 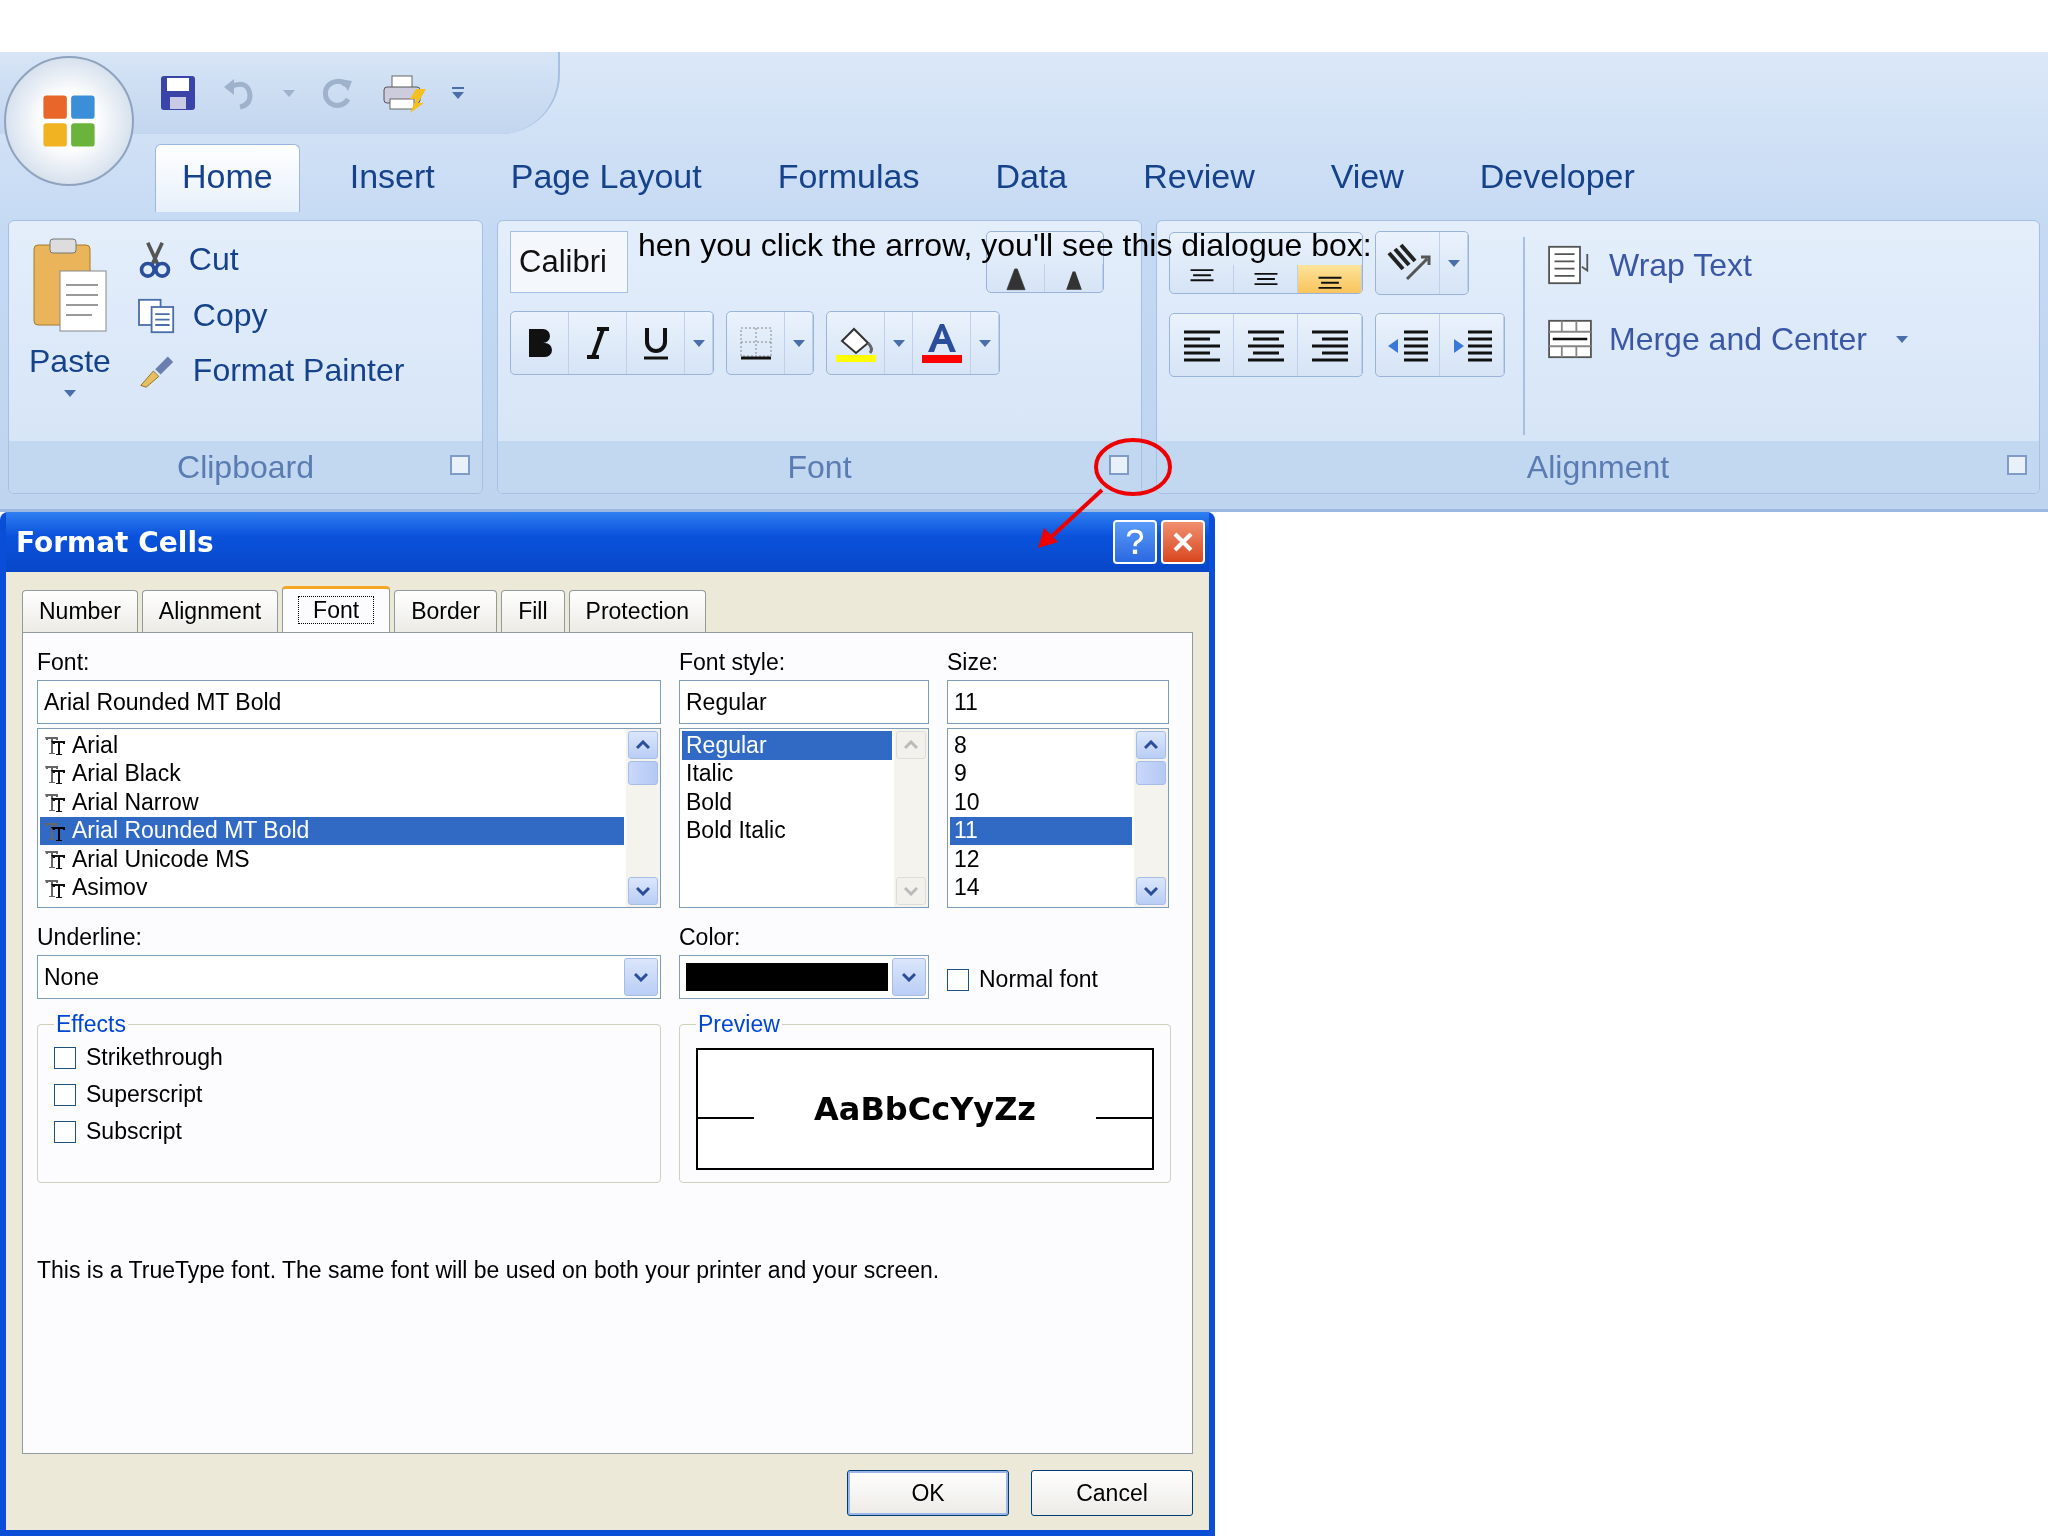 I want to click on ribbon-tab: Formulas, so click(x=848, y=178).